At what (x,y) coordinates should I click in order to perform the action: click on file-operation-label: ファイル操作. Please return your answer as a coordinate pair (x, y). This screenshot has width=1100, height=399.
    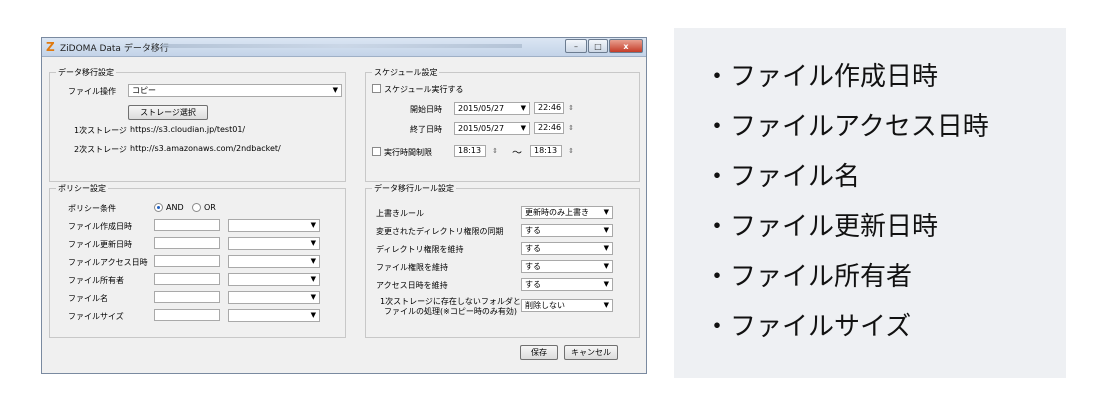
    Looking at the image, I should click on (92, 91).